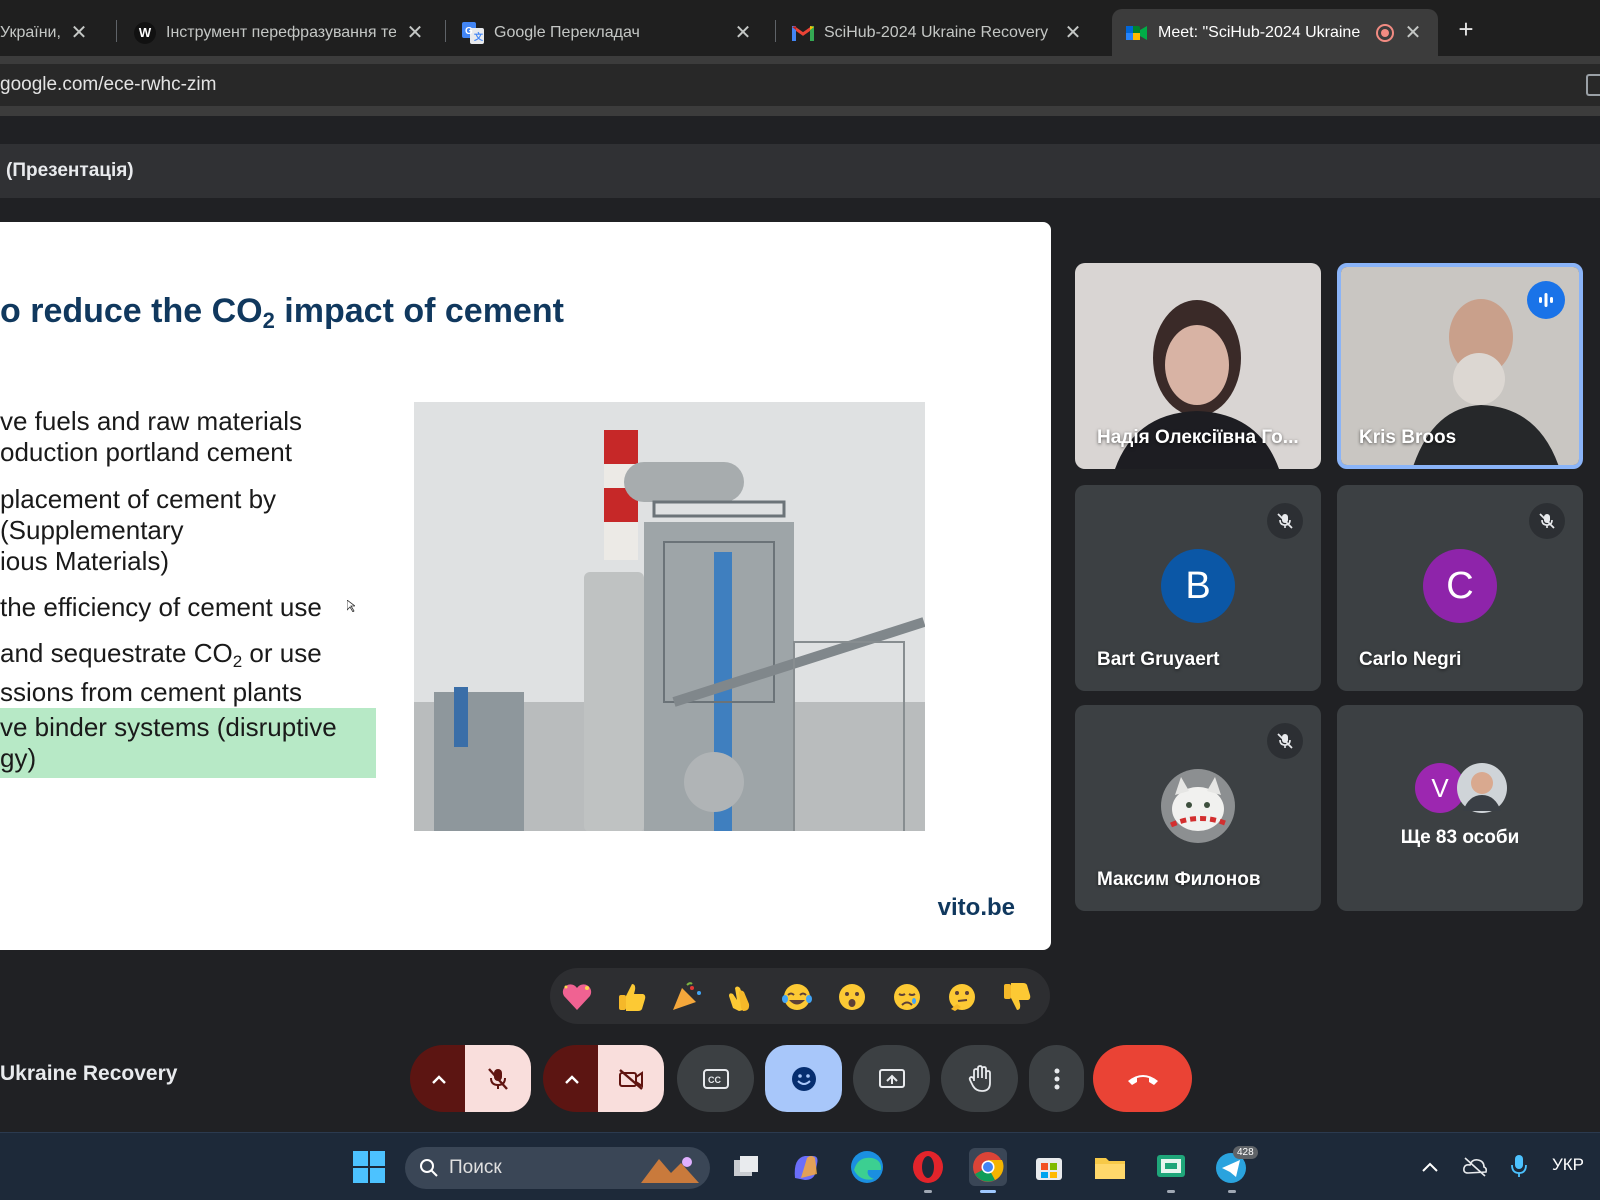  What do you see at coordinates (806, 1167) in the screenshot?
I see `copilot-icon` at bounding box center [806, 1167].